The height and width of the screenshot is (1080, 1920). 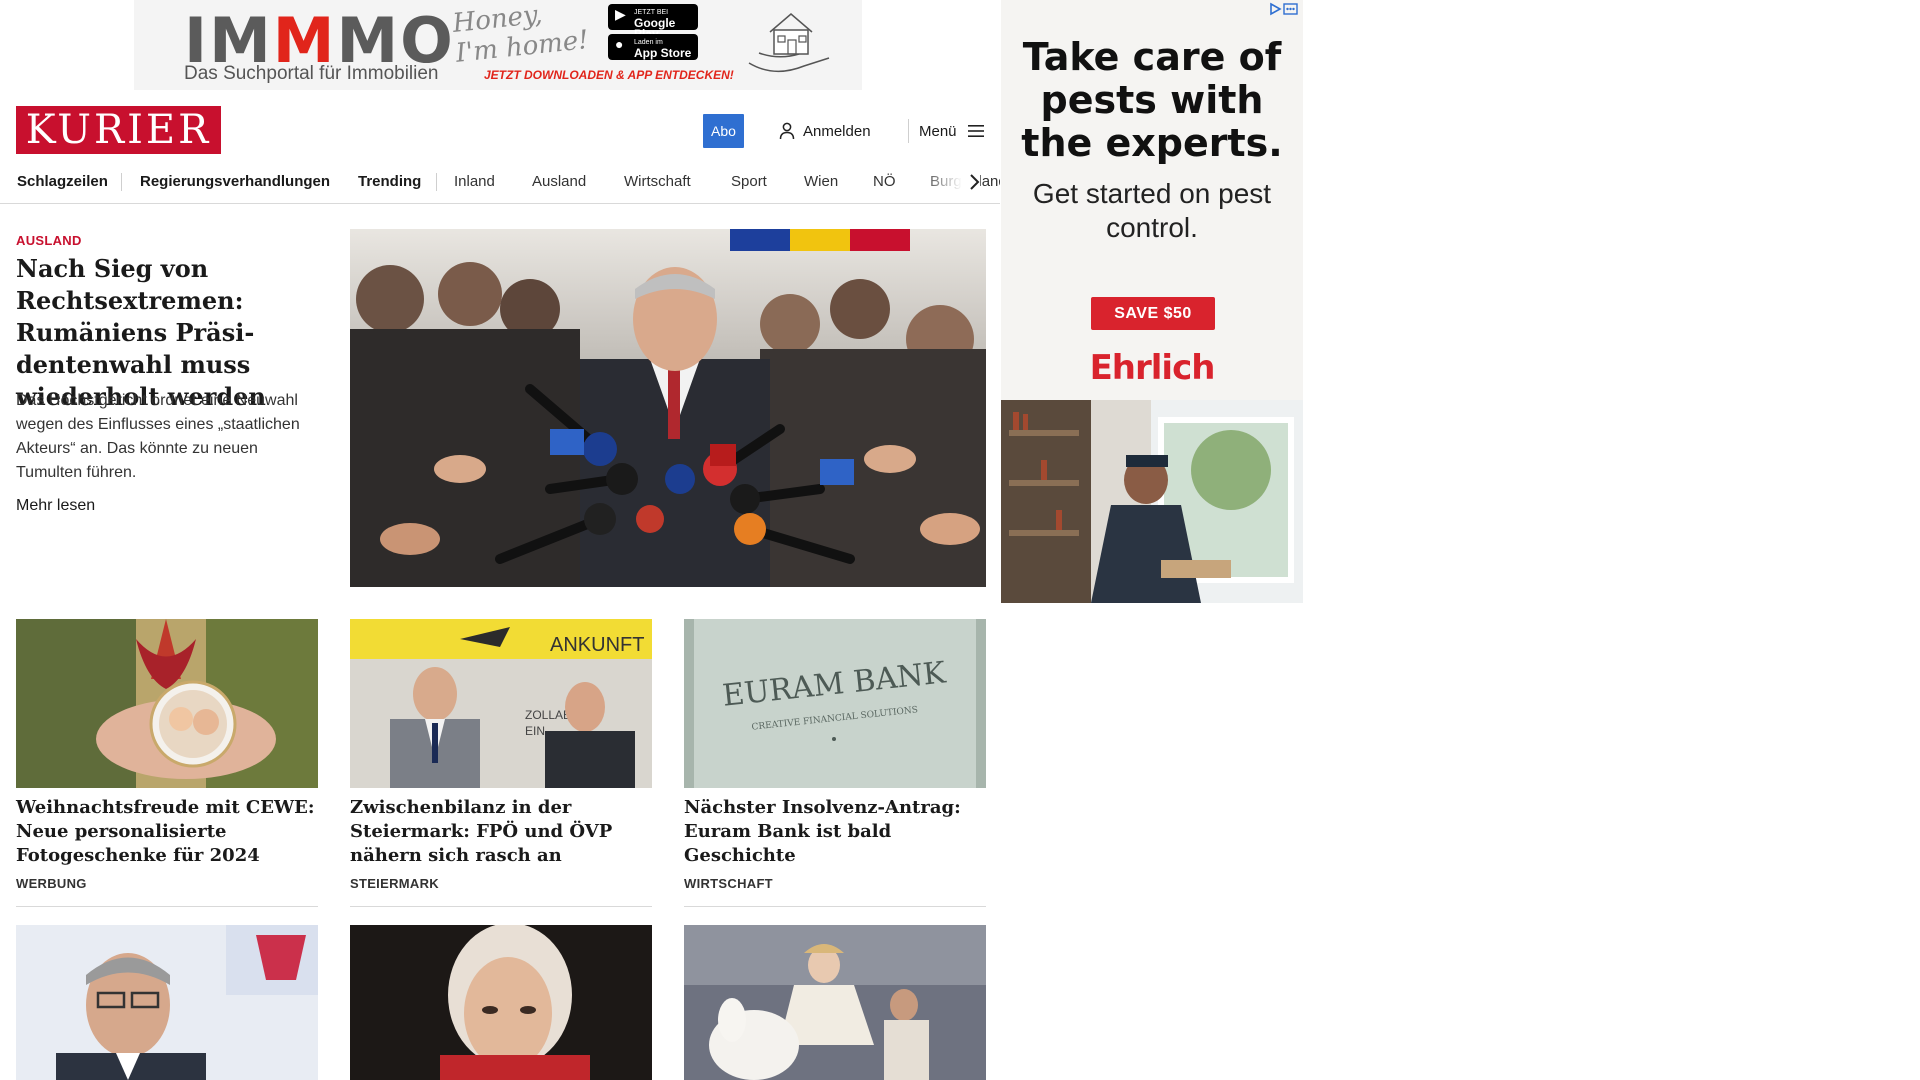 I want to click on article-image: ANKUNFT ZOLLAB EIN, so click(x=501, y=703).